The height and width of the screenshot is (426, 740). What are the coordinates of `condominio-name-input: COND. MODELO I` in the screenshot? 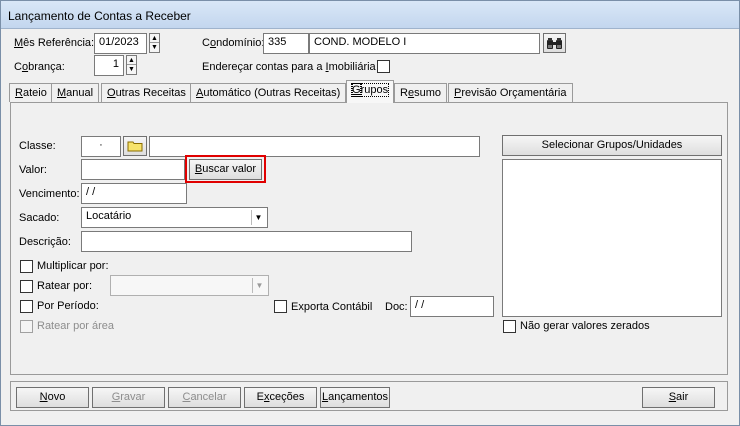 It's located at (424, 43).